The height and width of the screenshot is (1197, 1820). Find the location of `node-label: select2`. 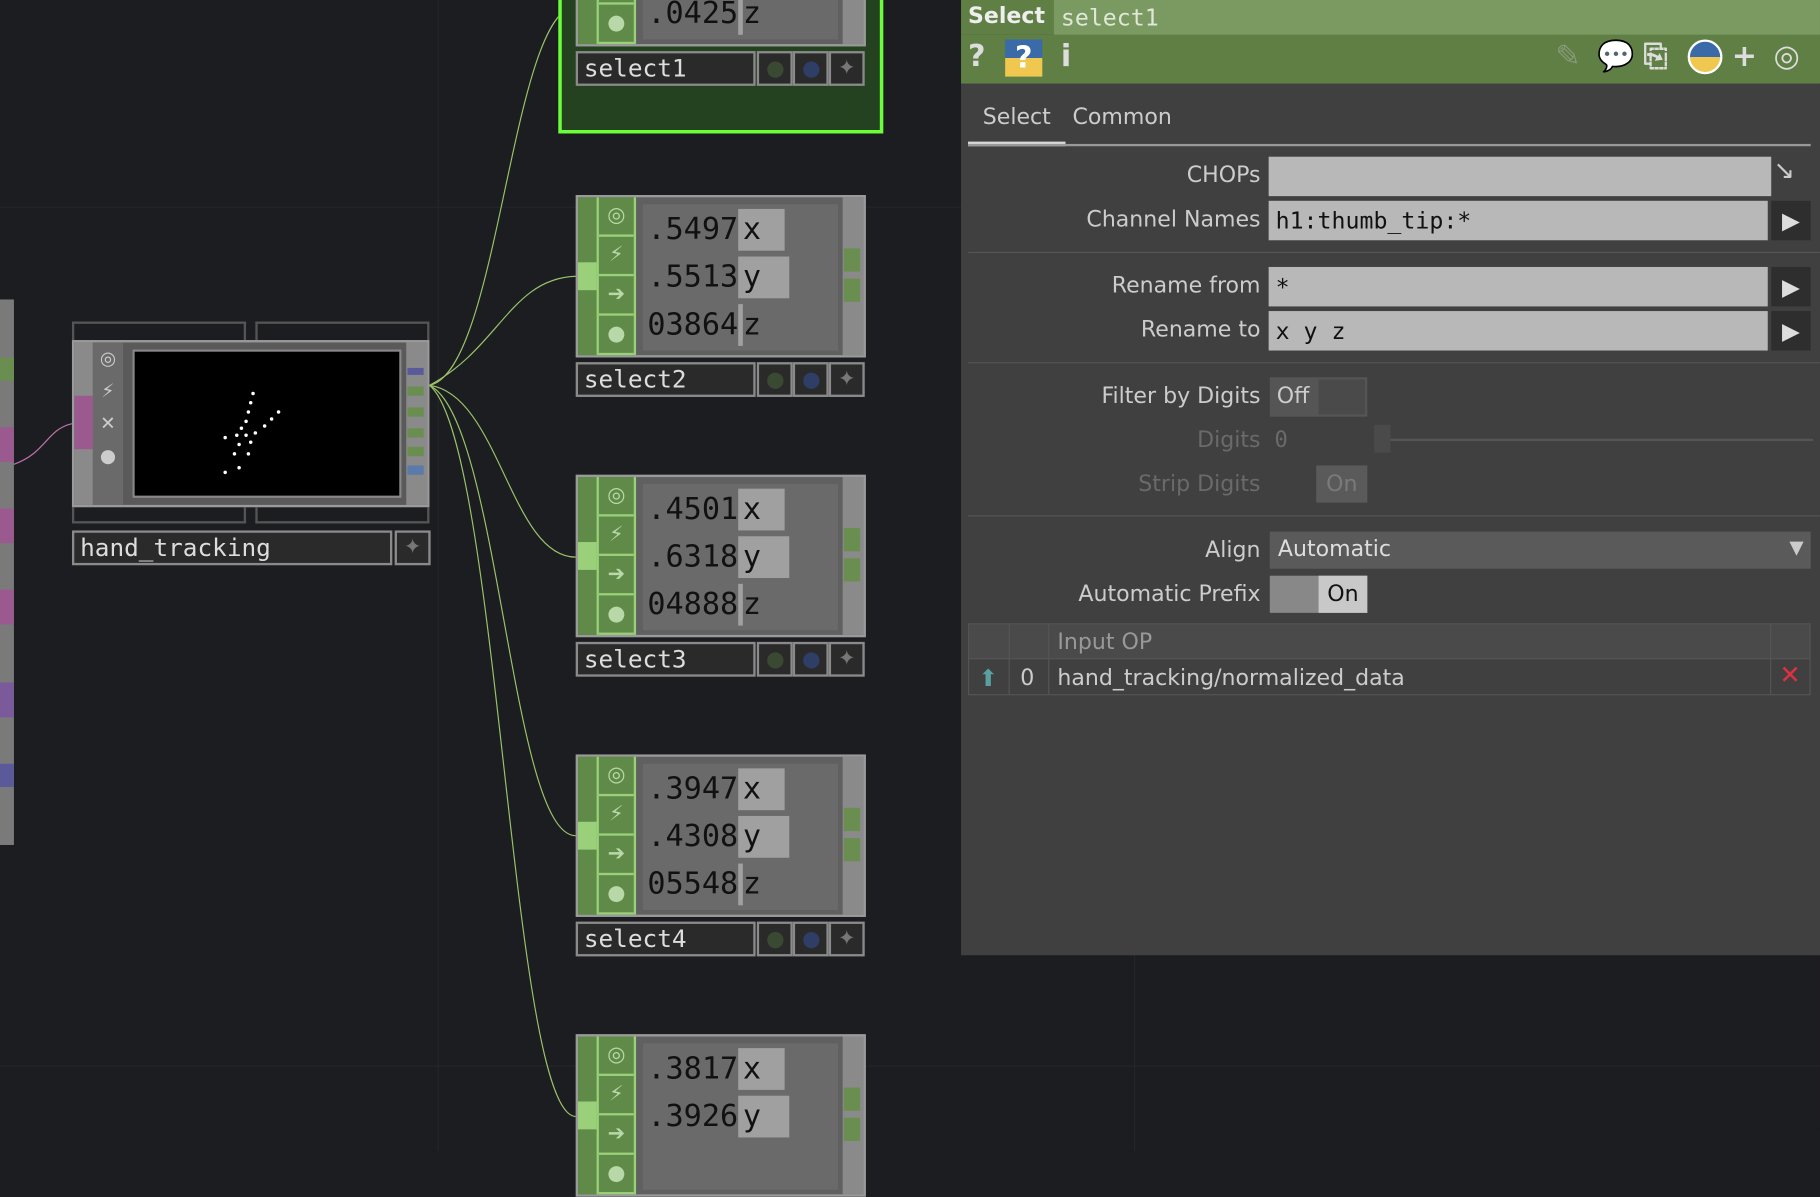

node-label: select2 is located at coordinates (665, 379).